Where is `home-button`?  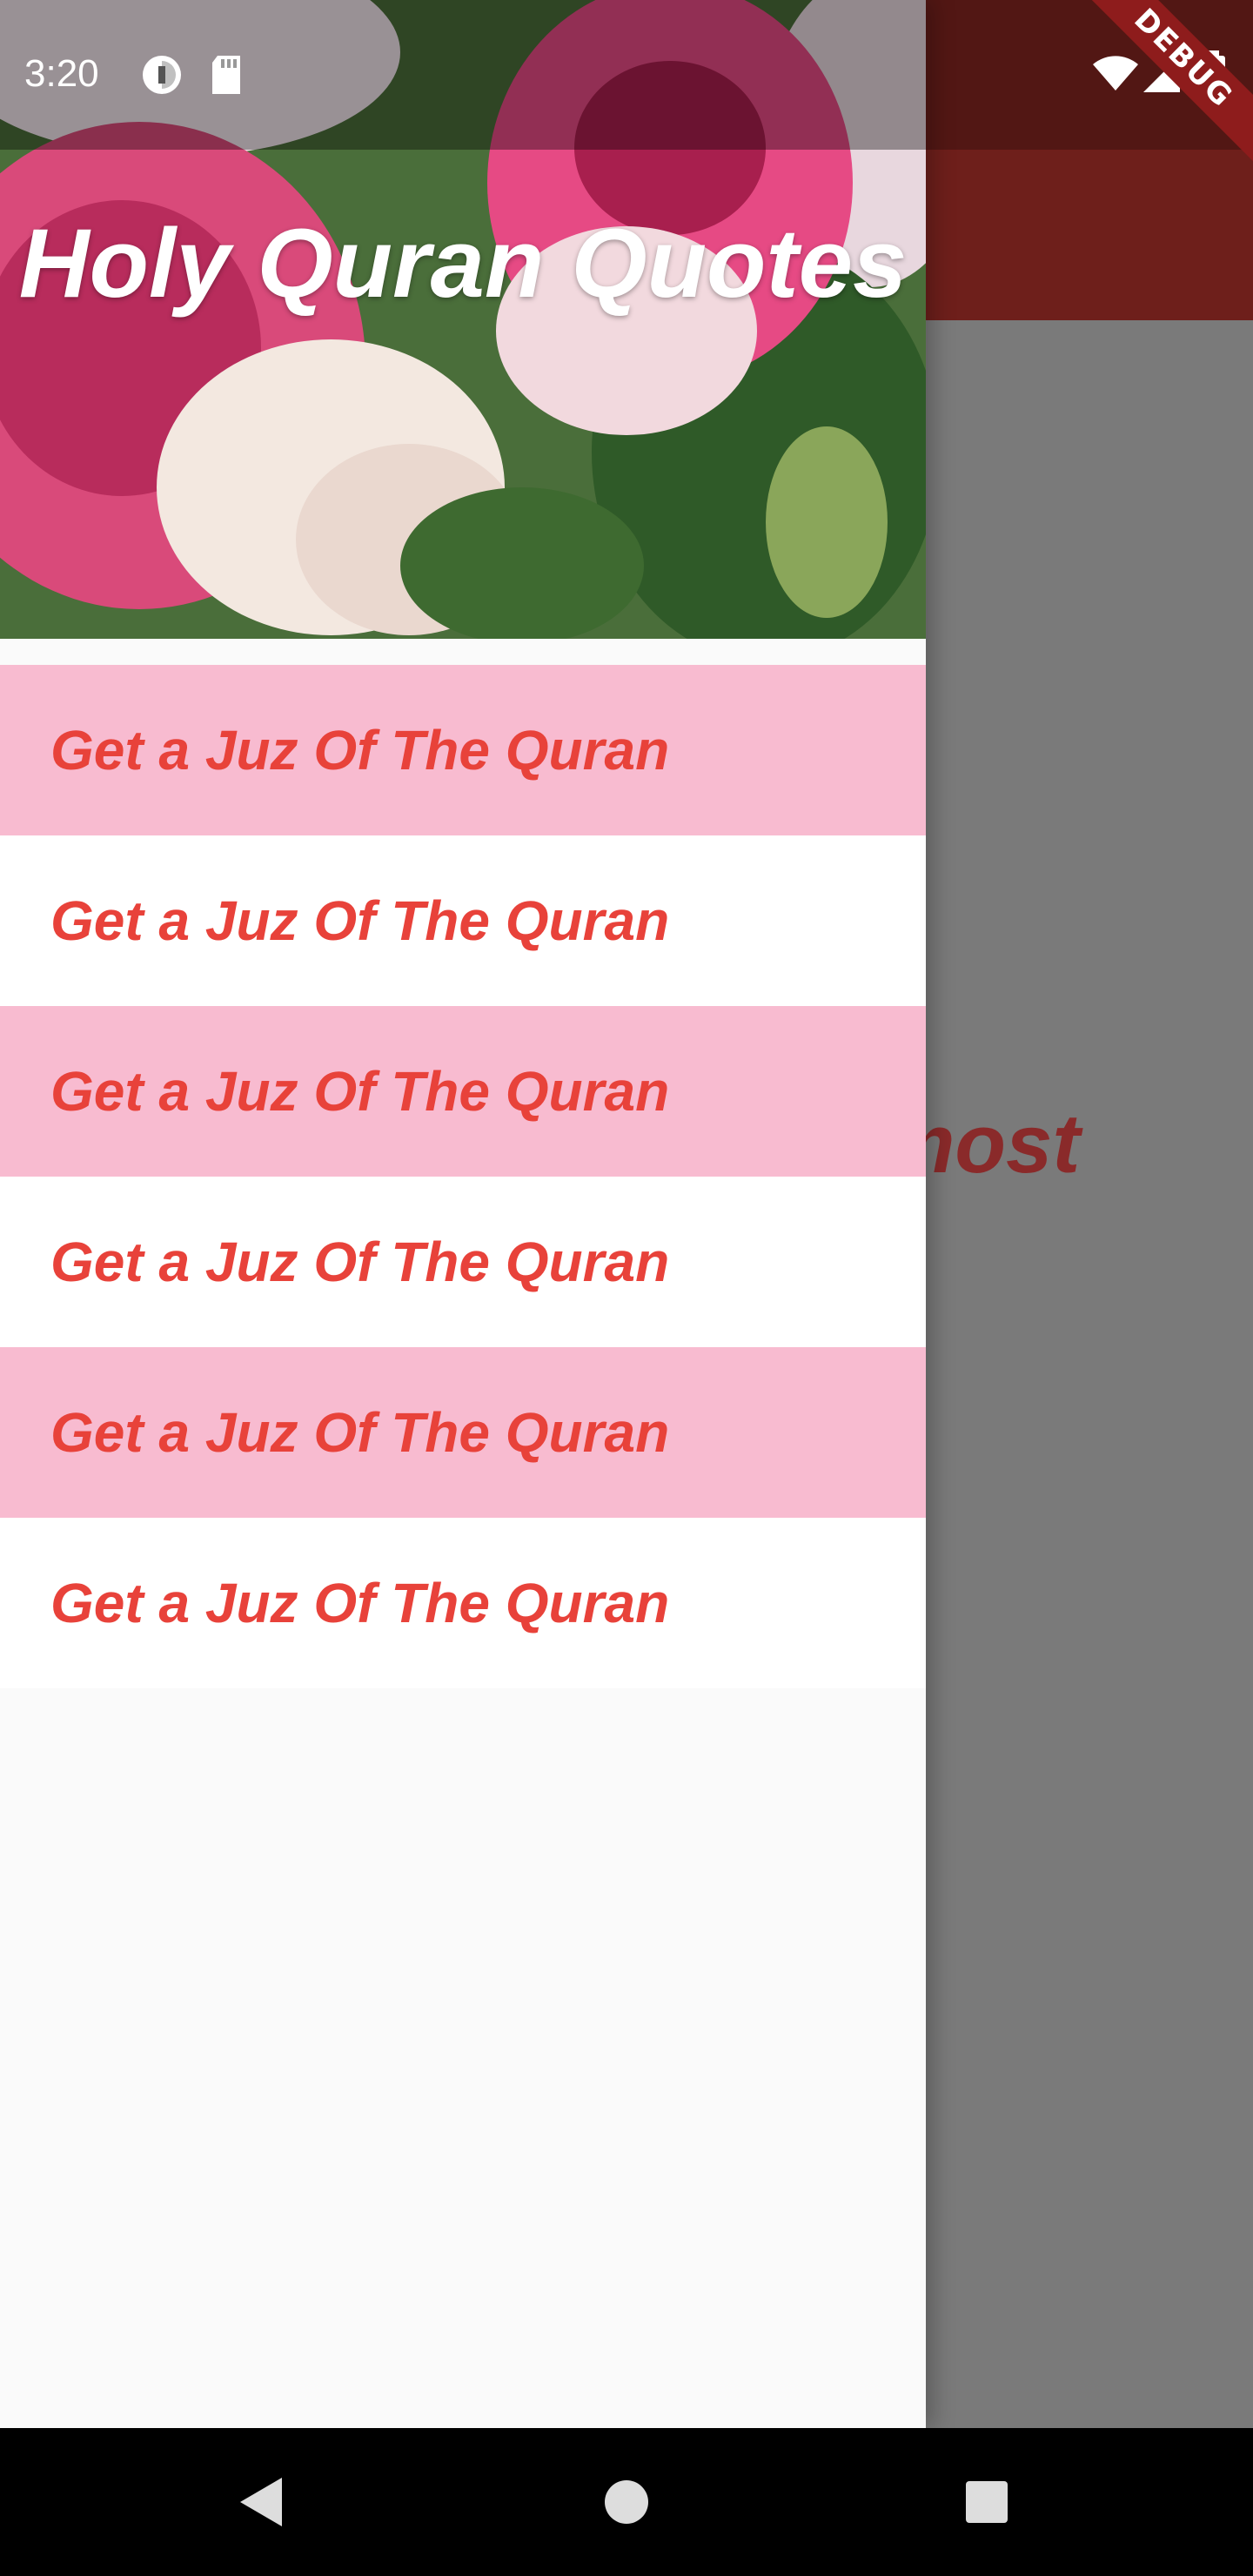 home-button is located at coordinates (626, 2502).